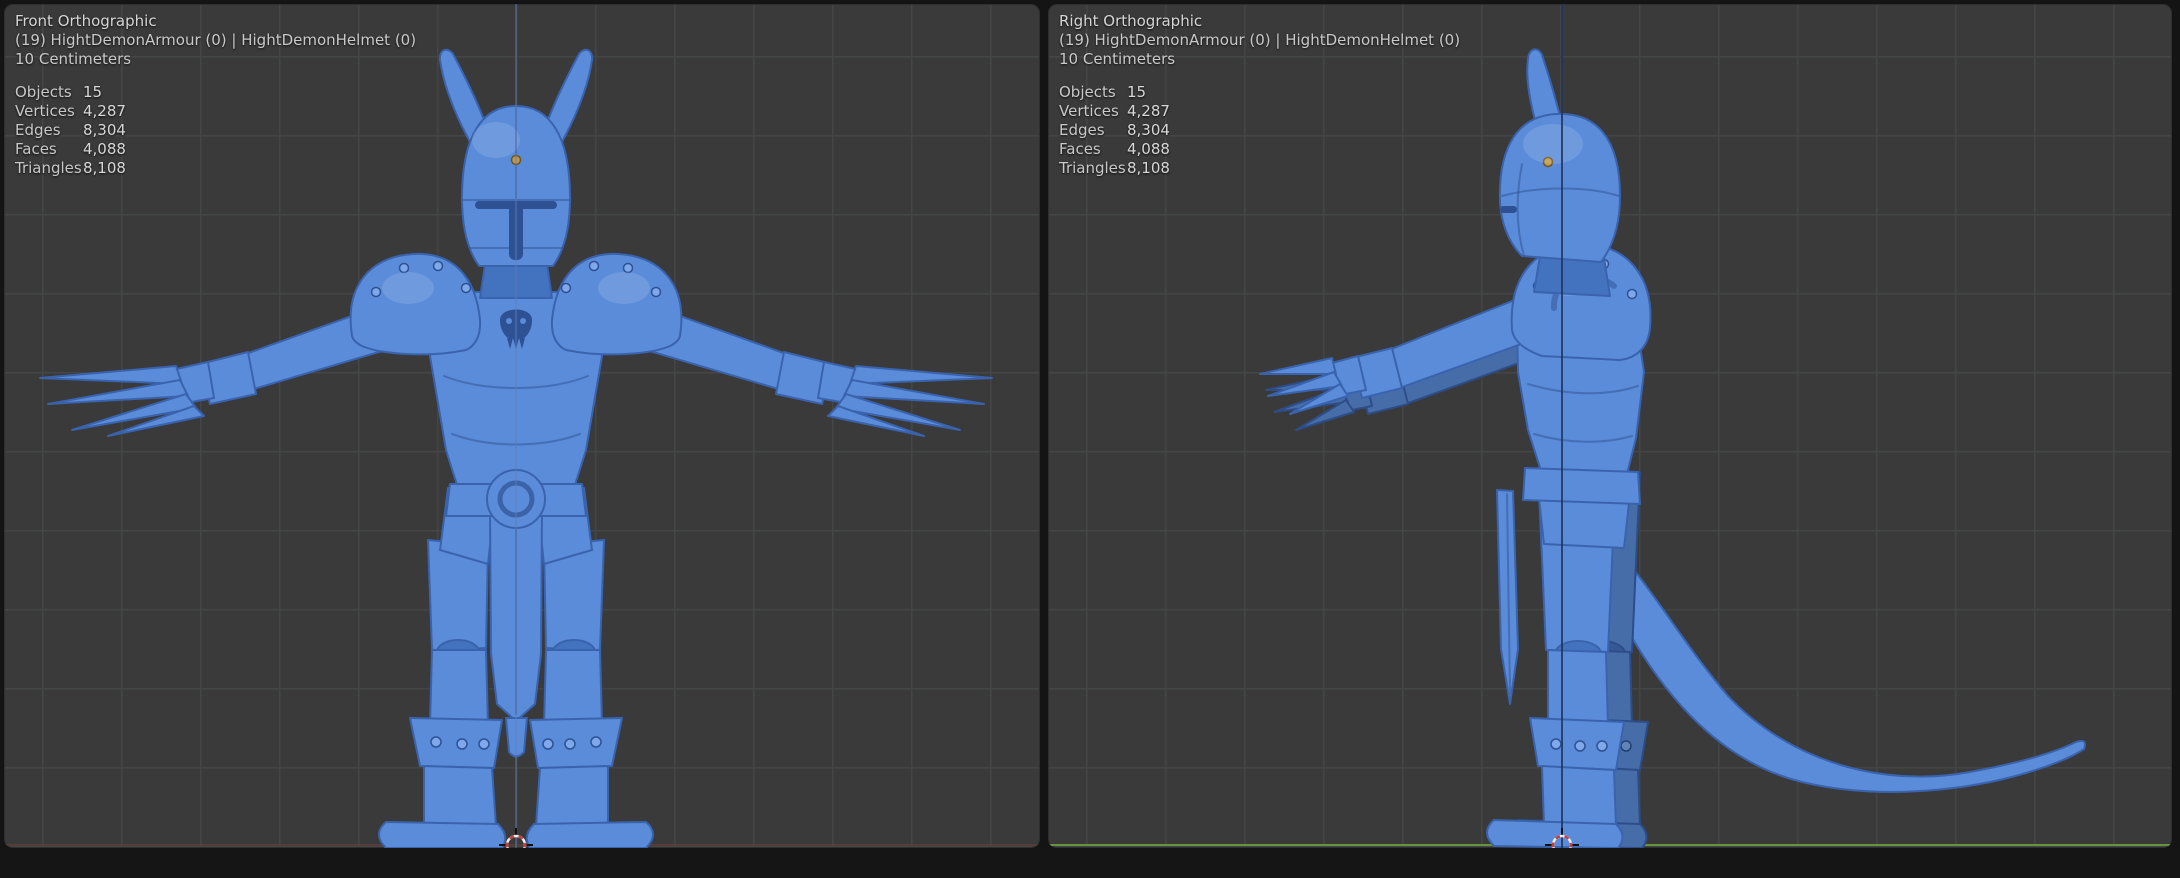 The width and height of the screenshot is (2180, 878). Describe the element at coordinates (616, 304) in the screenshot. I see `front-right-pauldron` at that location.